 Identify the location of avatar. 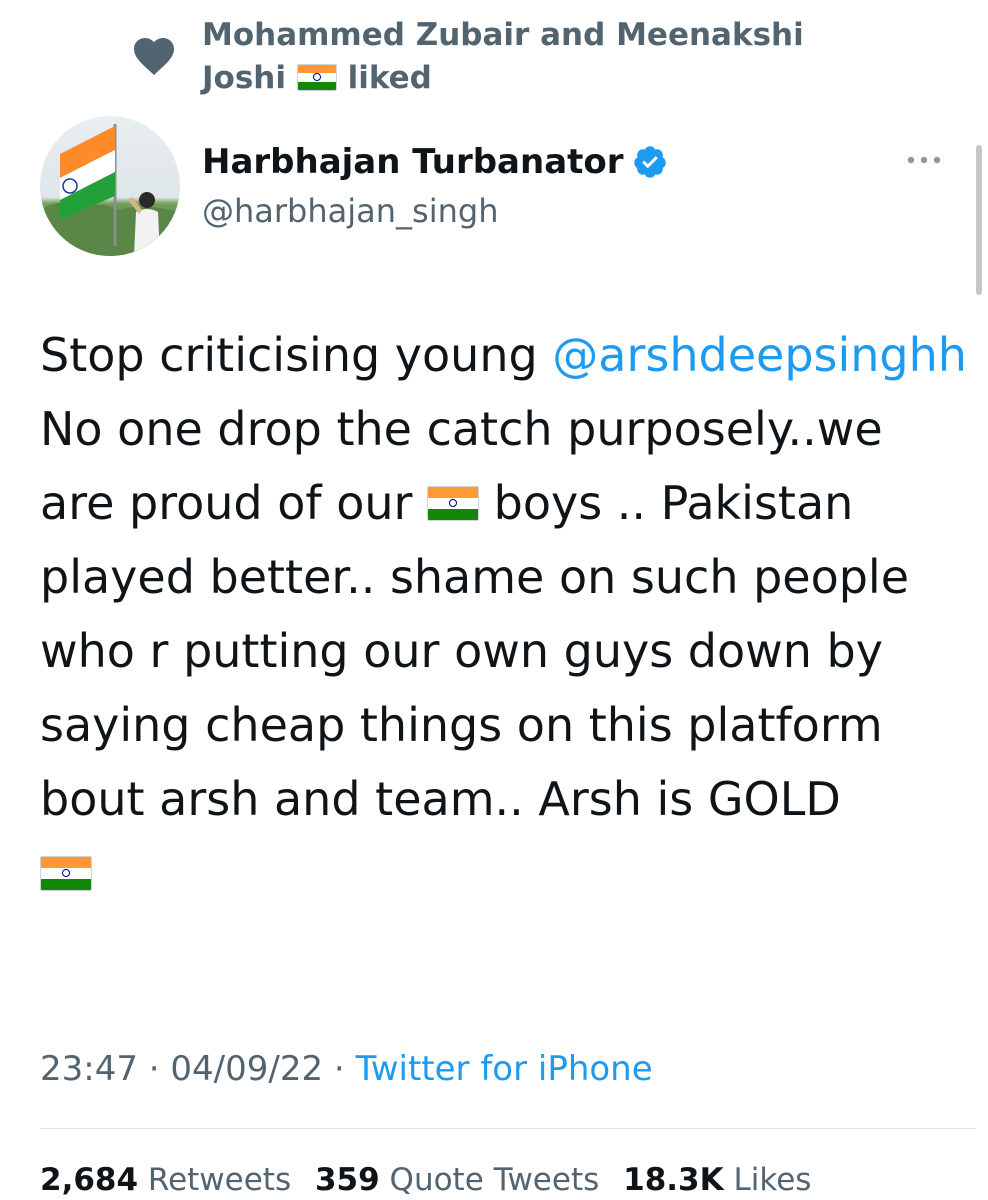
(110, 186).